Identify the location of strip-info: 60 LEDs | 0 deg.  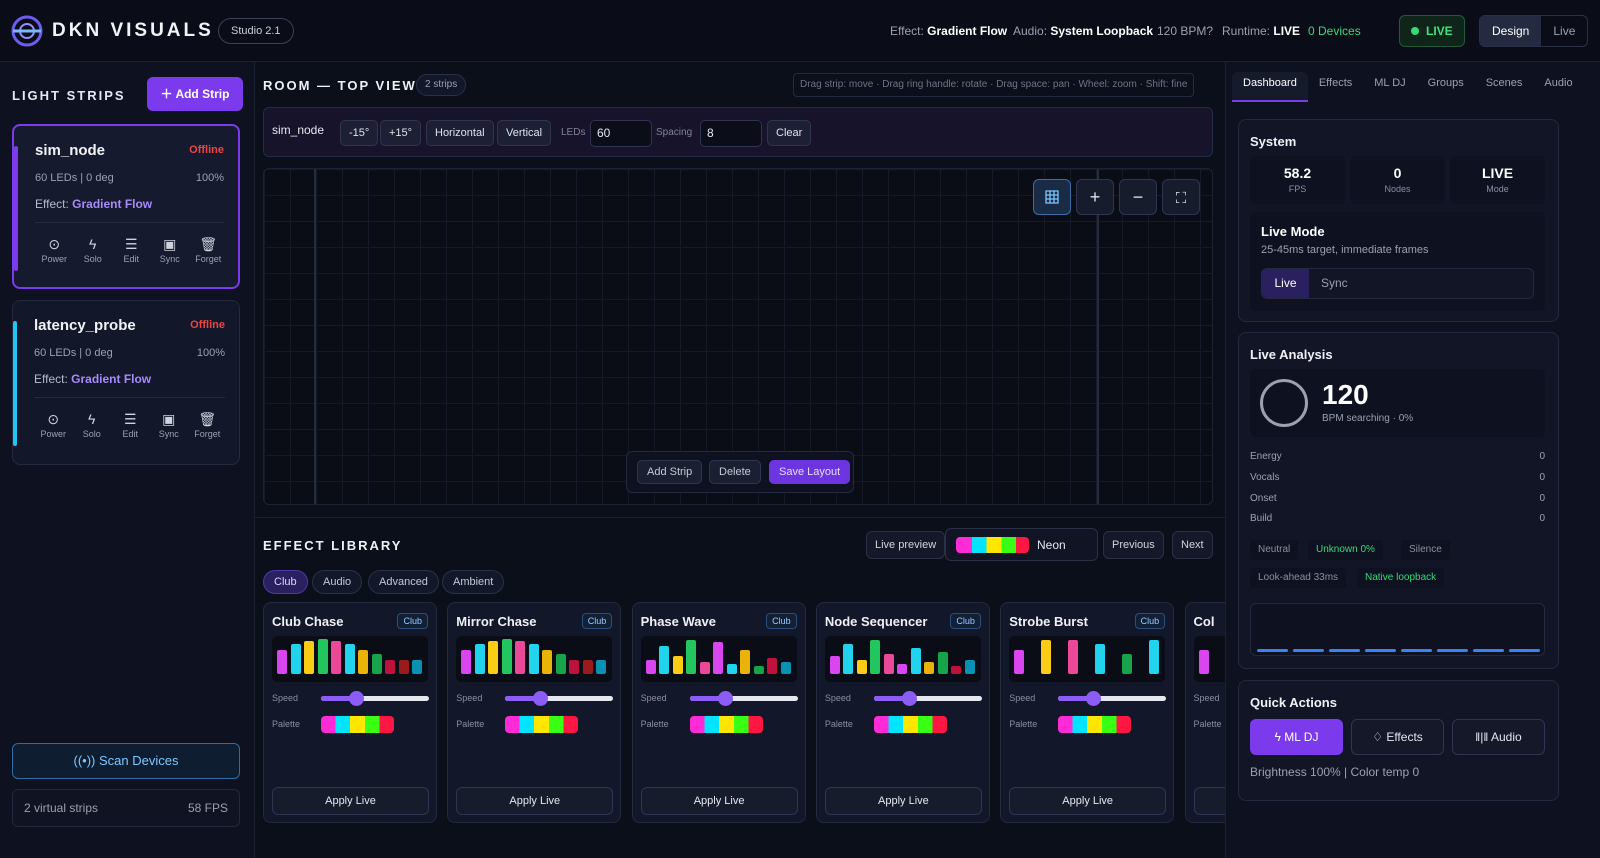
(74, 178).